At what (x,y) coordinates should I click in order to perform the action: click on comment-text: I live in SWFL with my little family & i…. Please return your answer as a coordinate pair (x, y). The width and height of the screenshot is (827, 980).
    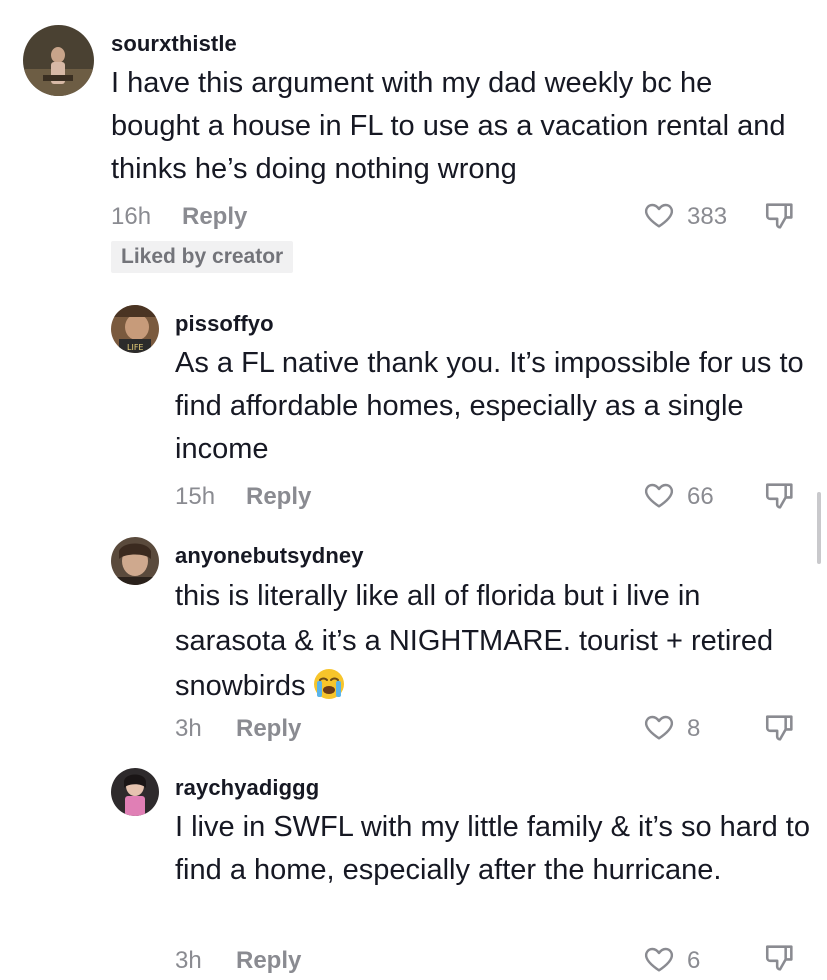
    Looking at the image, I should click on (492, 848).